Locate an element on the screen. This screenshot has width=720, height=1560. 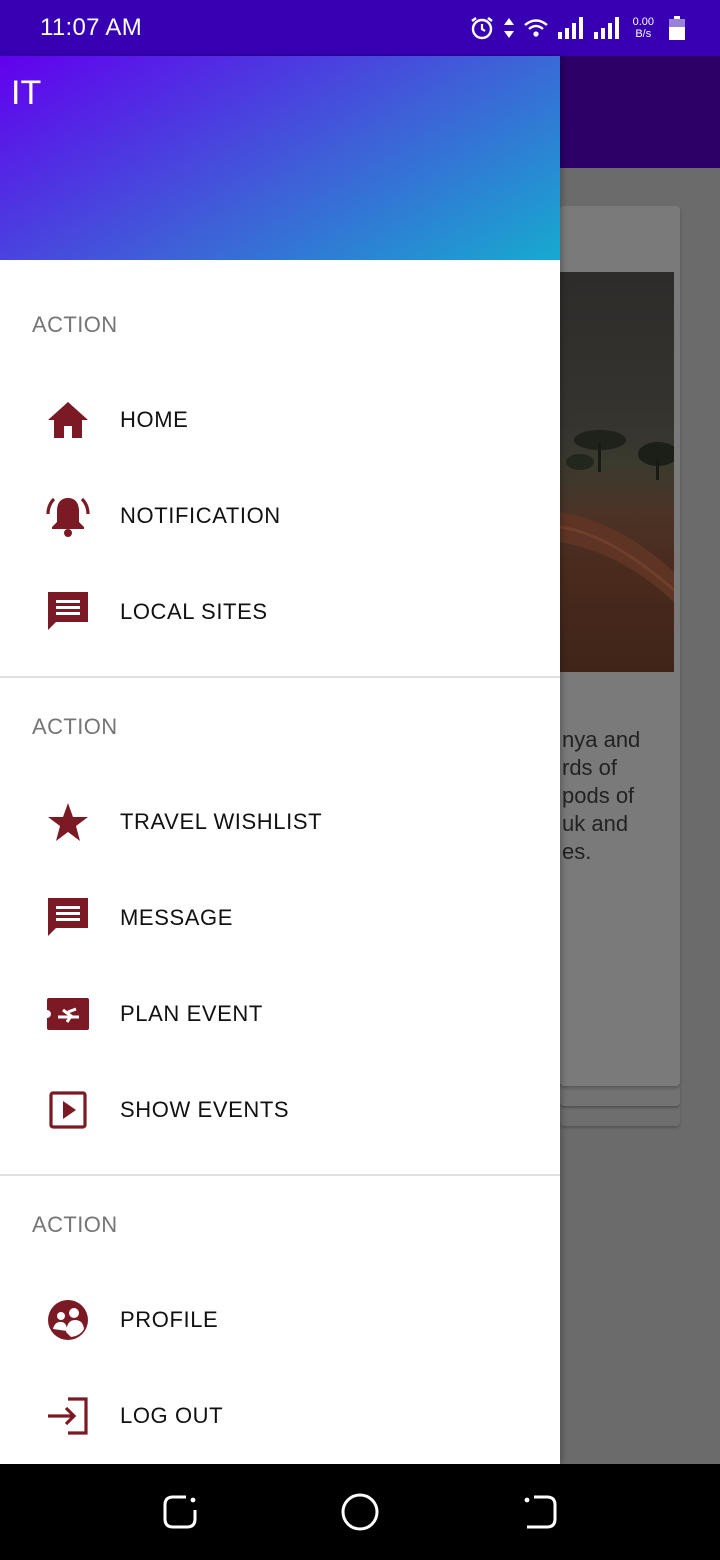
bell-ringing-icon is located at coordinates (68, 516).